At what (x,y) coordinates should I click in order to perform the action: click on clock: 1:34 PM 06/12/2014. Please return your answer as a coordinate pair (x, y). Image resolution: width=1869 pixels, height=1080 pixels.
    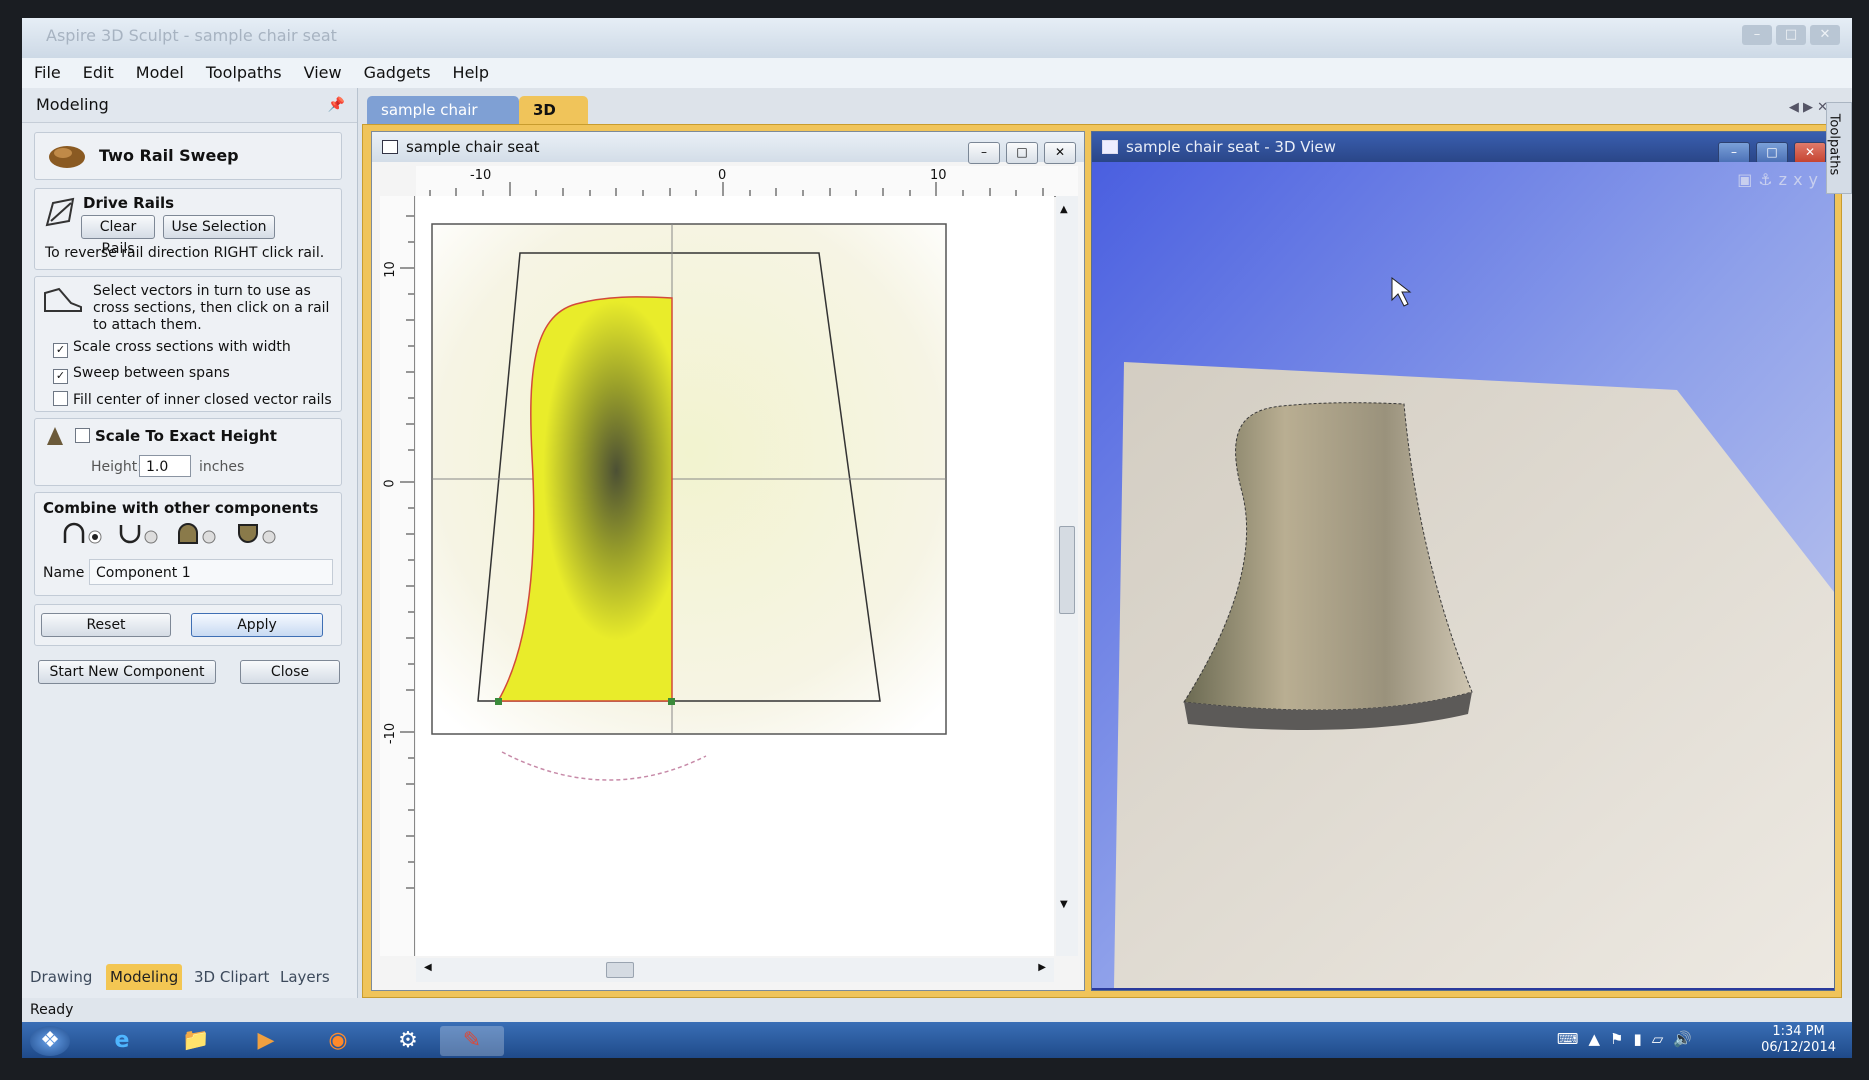
    Looking at the image, I should click on (1798, 1040).